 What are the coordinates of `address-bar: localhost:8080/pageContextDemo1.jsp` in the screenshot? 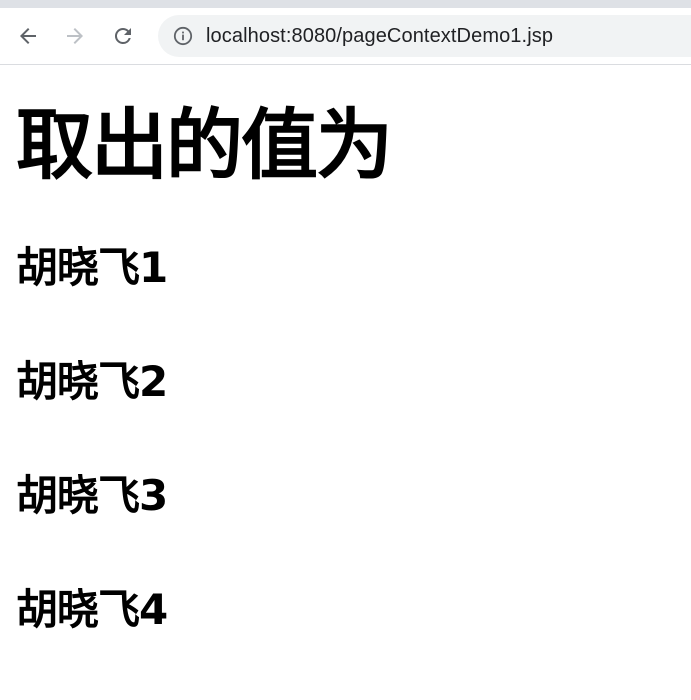 It's located at (424, 36).